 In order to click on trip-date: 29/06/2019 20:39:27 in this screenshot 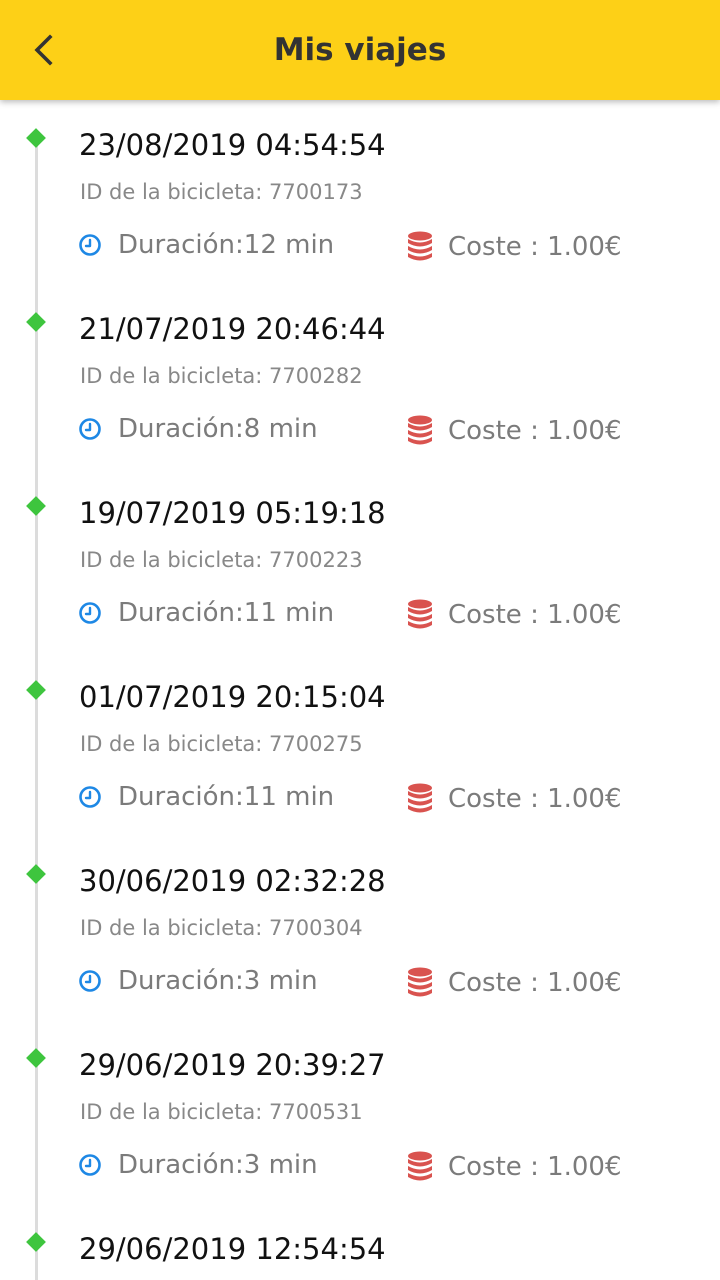, I will do `click(232, 1065)`.